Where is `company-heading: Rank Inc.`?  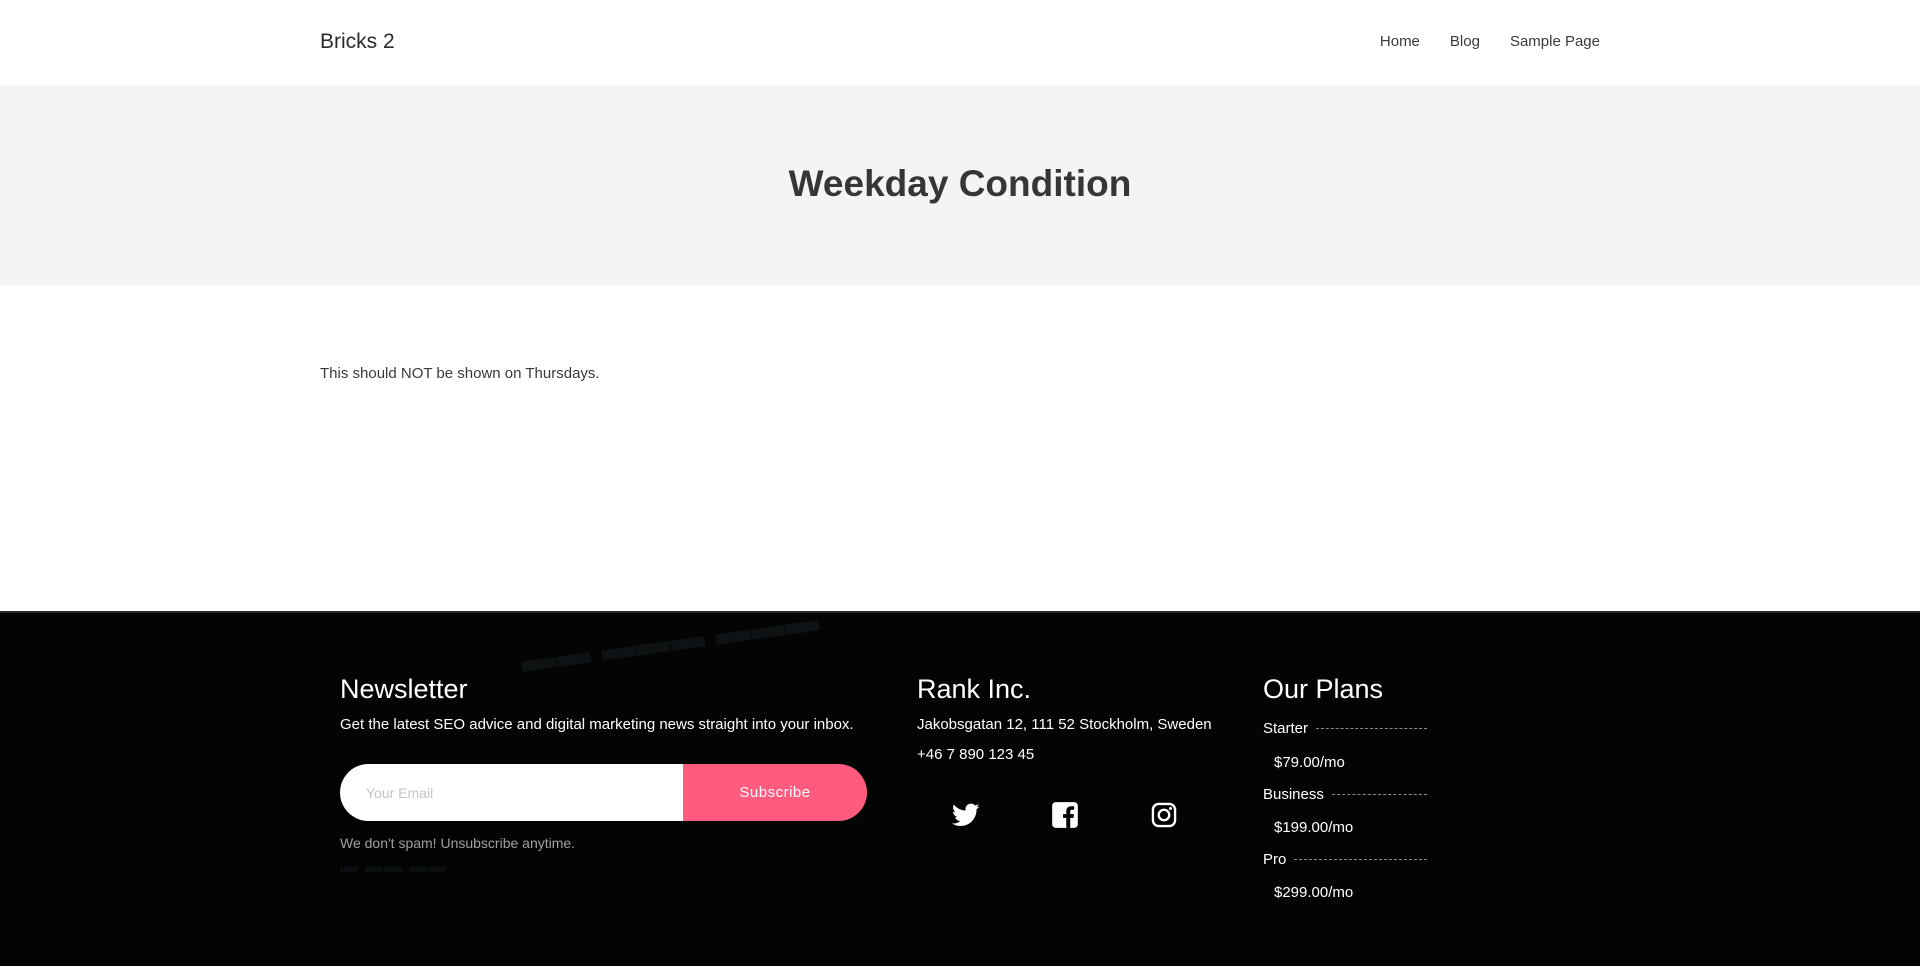 company-heading: Rank Inc. is located at coordinates (974, 689).